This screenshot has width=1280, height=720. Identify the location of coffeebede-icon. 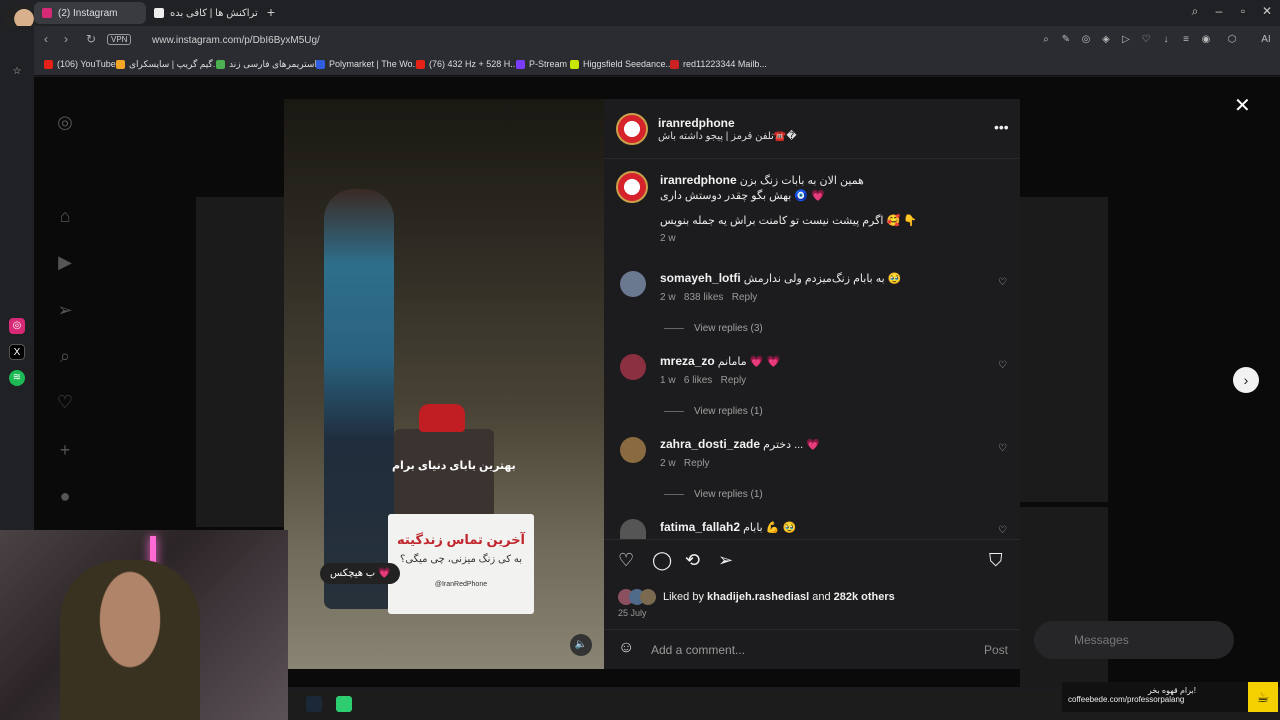
(159, 13).